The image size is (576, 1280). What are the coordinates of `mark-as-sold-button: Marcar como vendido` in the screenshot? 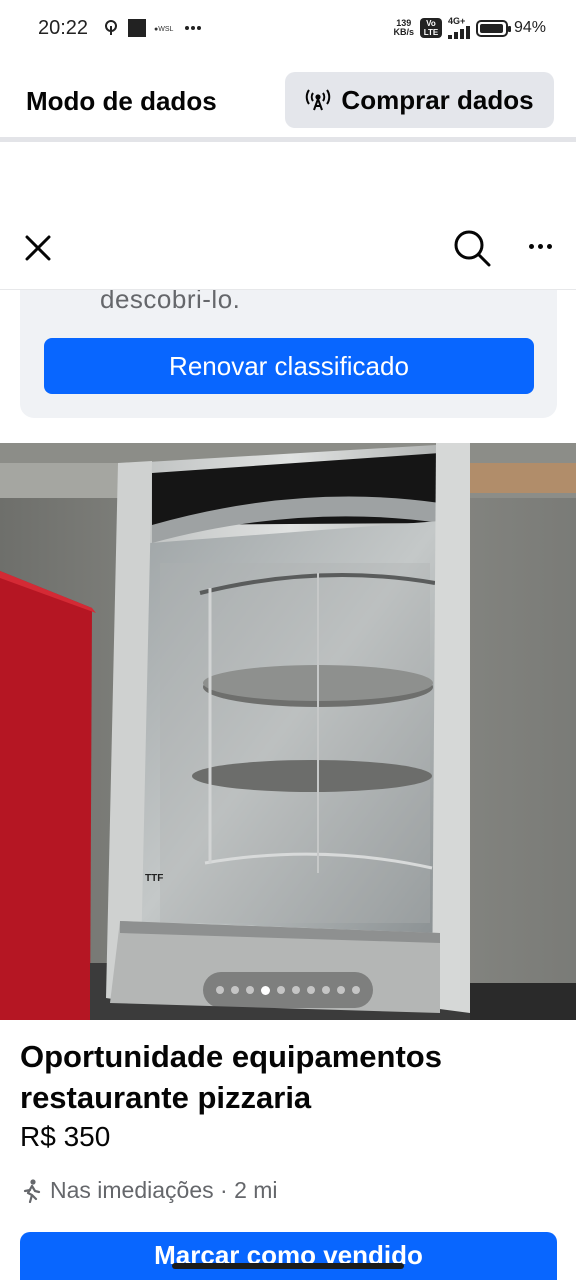 It's located at (288, 1256).